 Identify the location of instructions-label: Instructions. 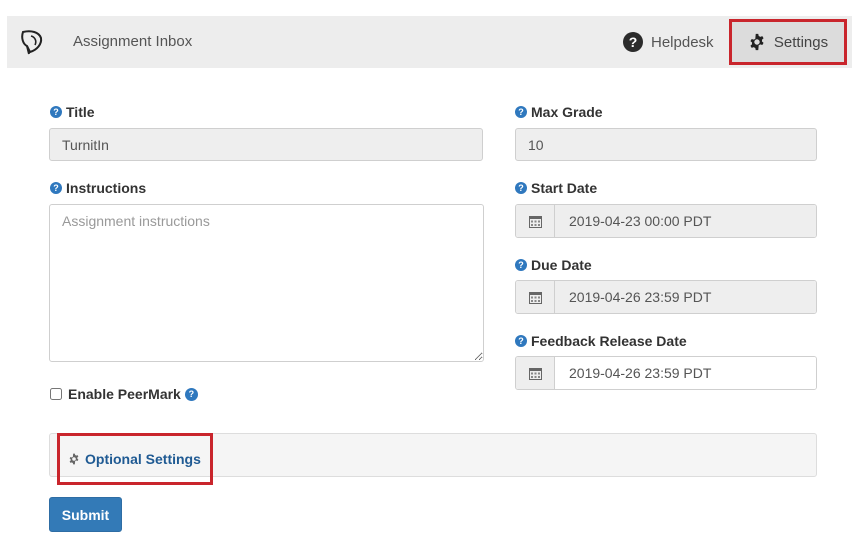
(106, 188).